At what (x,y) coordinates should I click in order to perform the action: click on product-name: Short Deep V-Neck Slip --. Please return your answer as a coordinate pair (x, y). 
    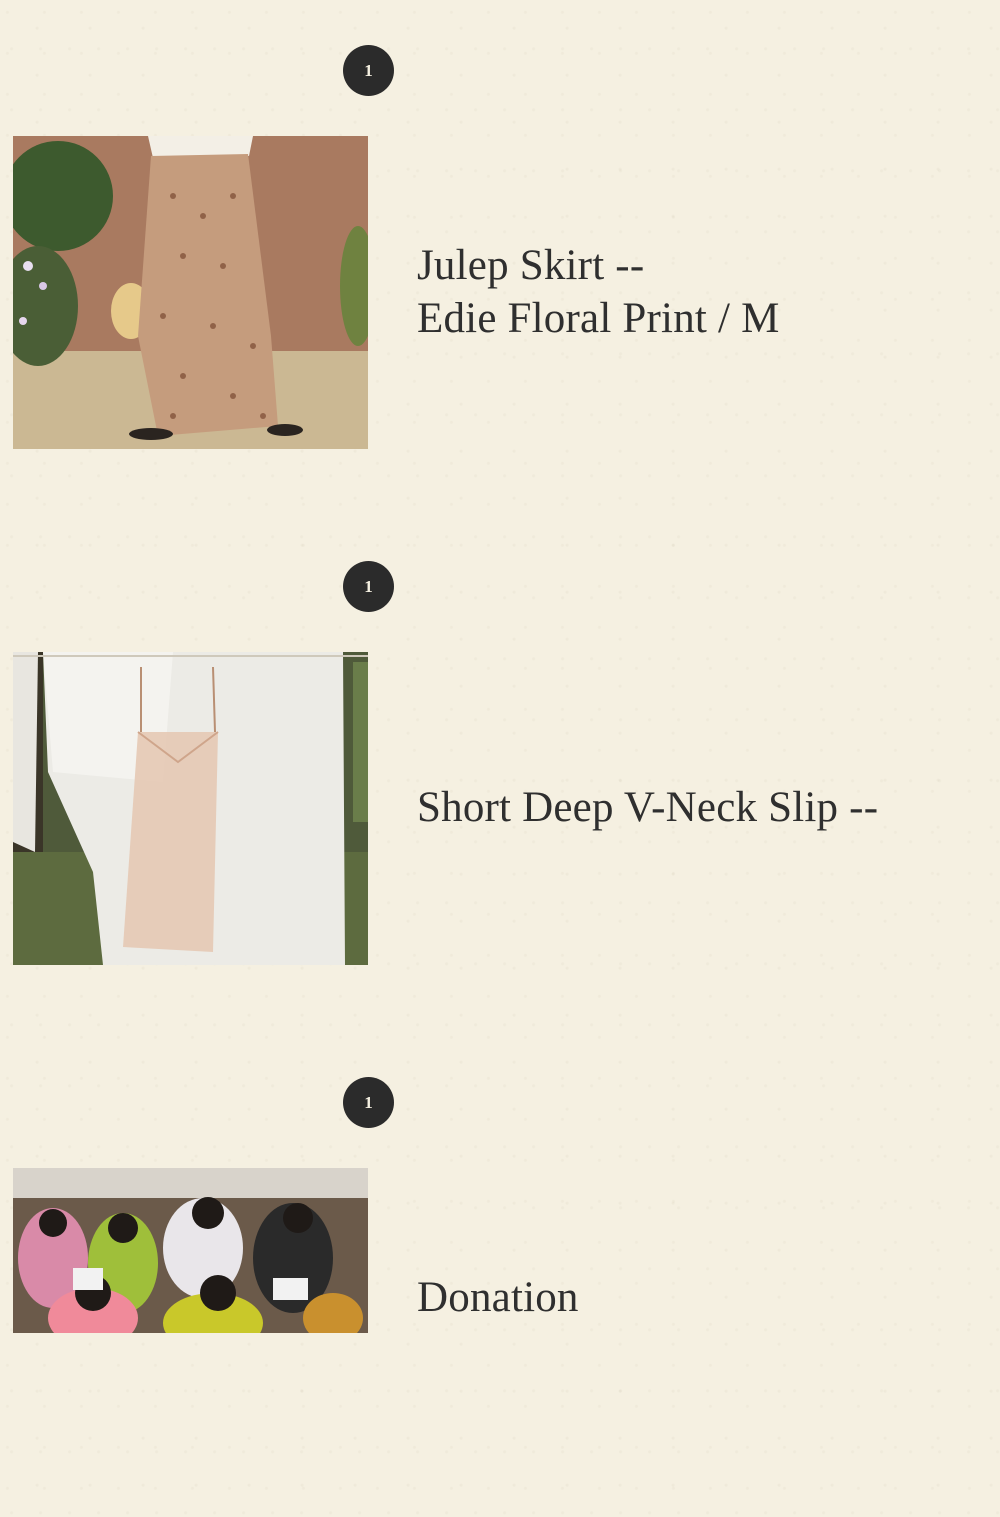
    Looking at the image, I should click on (648, 807).